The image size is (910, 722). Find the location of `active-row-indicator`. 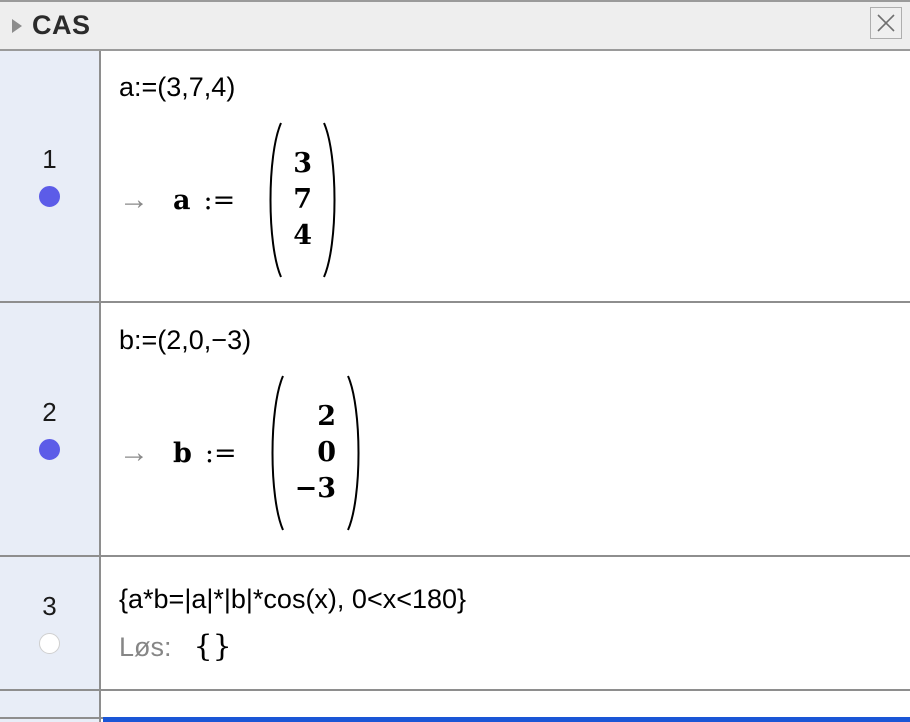

active-row-indicator is located at coordinates (506, 719).